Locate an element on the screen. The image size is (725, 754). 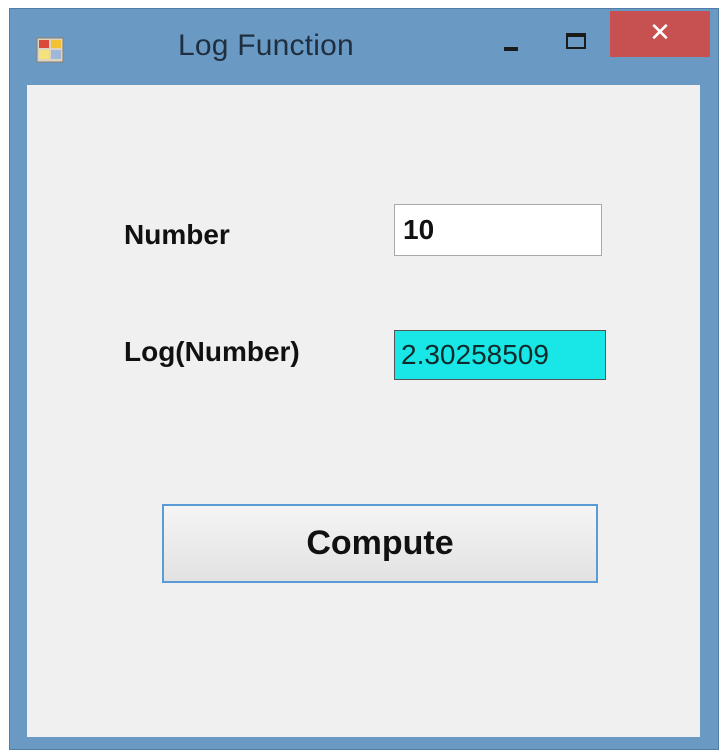
window-title: Log Function is located at coordinates (266, 45).